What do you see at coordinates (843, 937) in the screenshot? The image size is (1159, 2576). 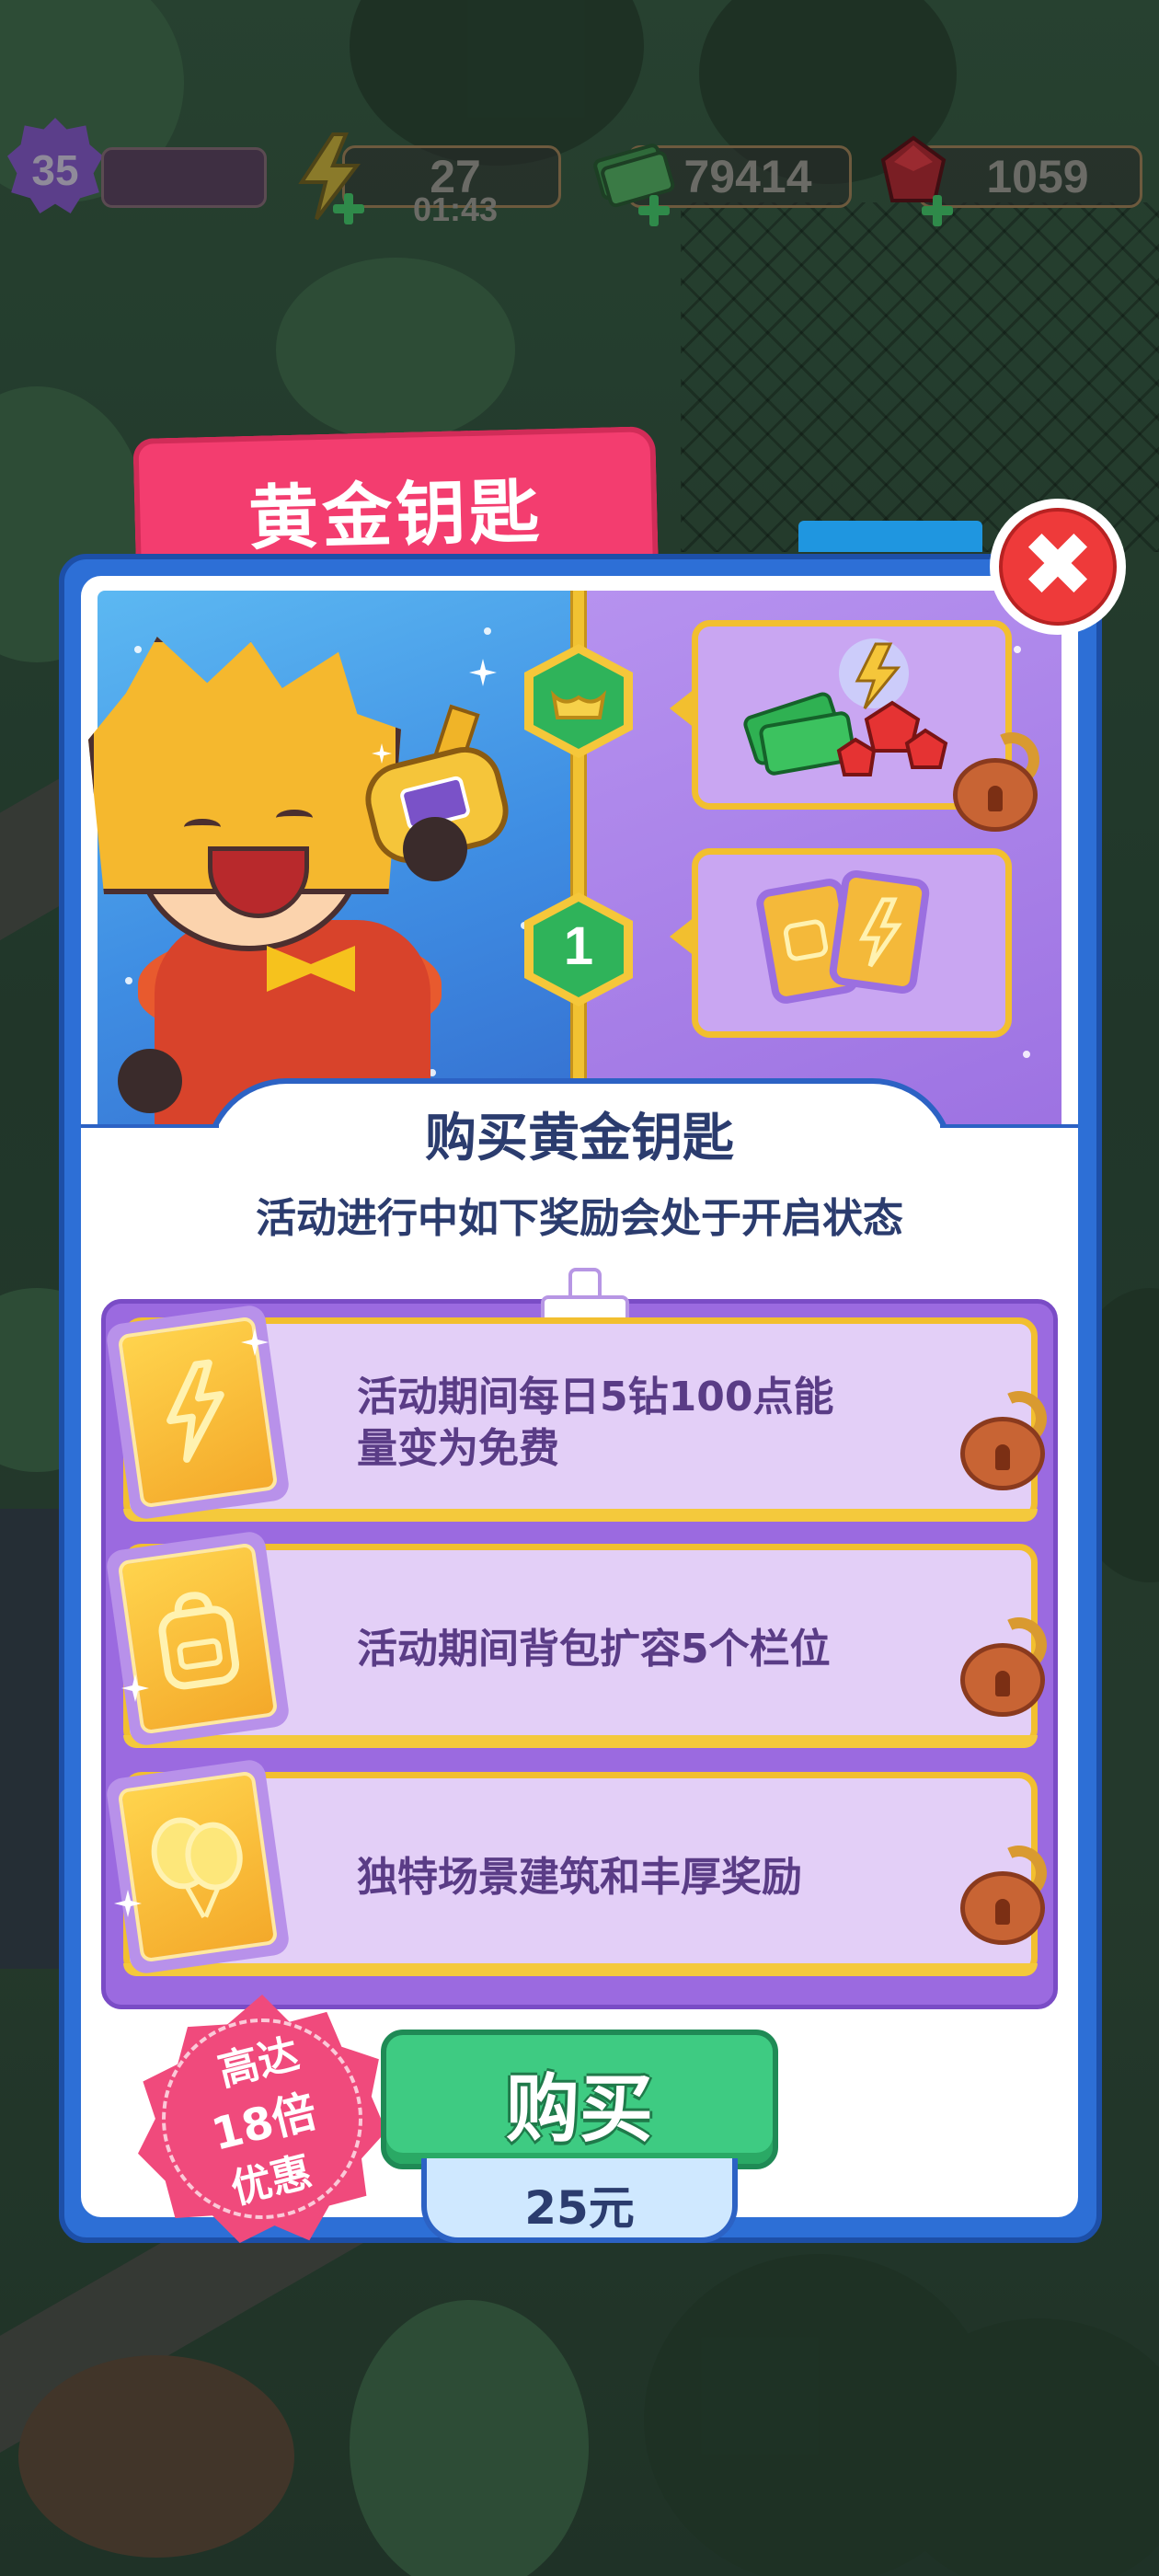 I see `energy-and-backpack-cards-icon` at bounding box center [843, 937].